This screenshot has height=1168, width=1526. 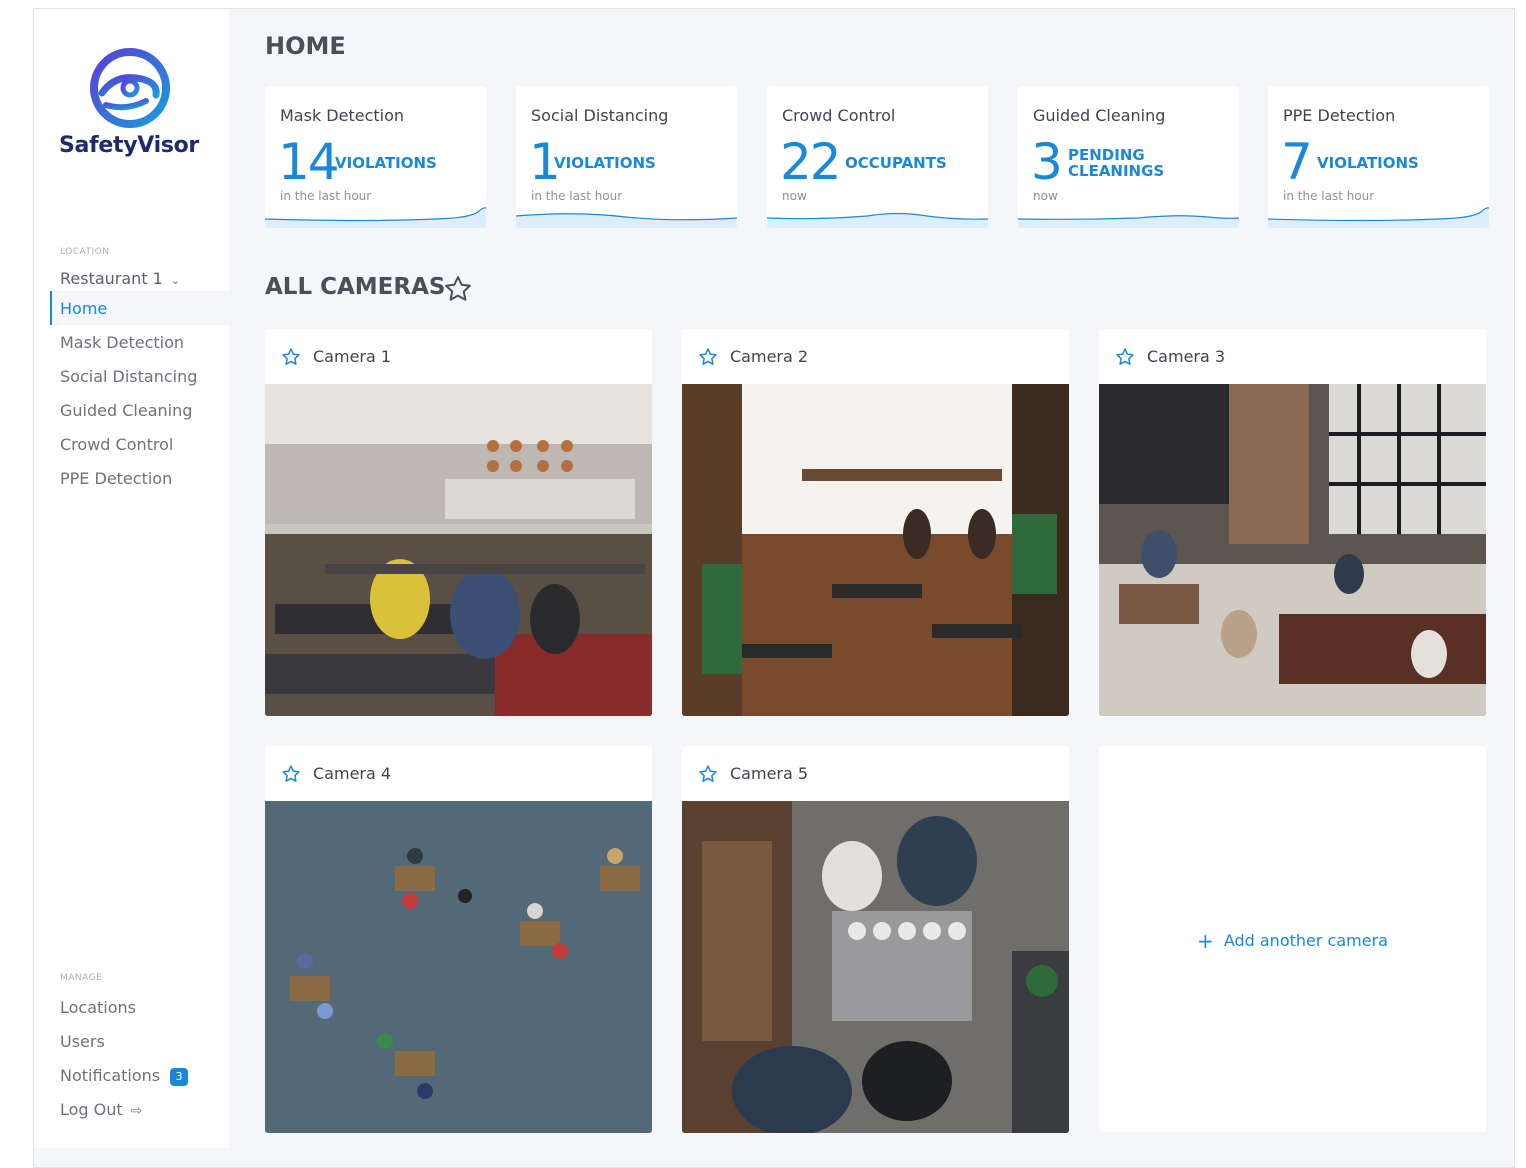 What do you see at coordinates (116, 444) in the screenshot?
I see `nav-item-crowd-control: Crowd Control` at bounding box center [116, 444].